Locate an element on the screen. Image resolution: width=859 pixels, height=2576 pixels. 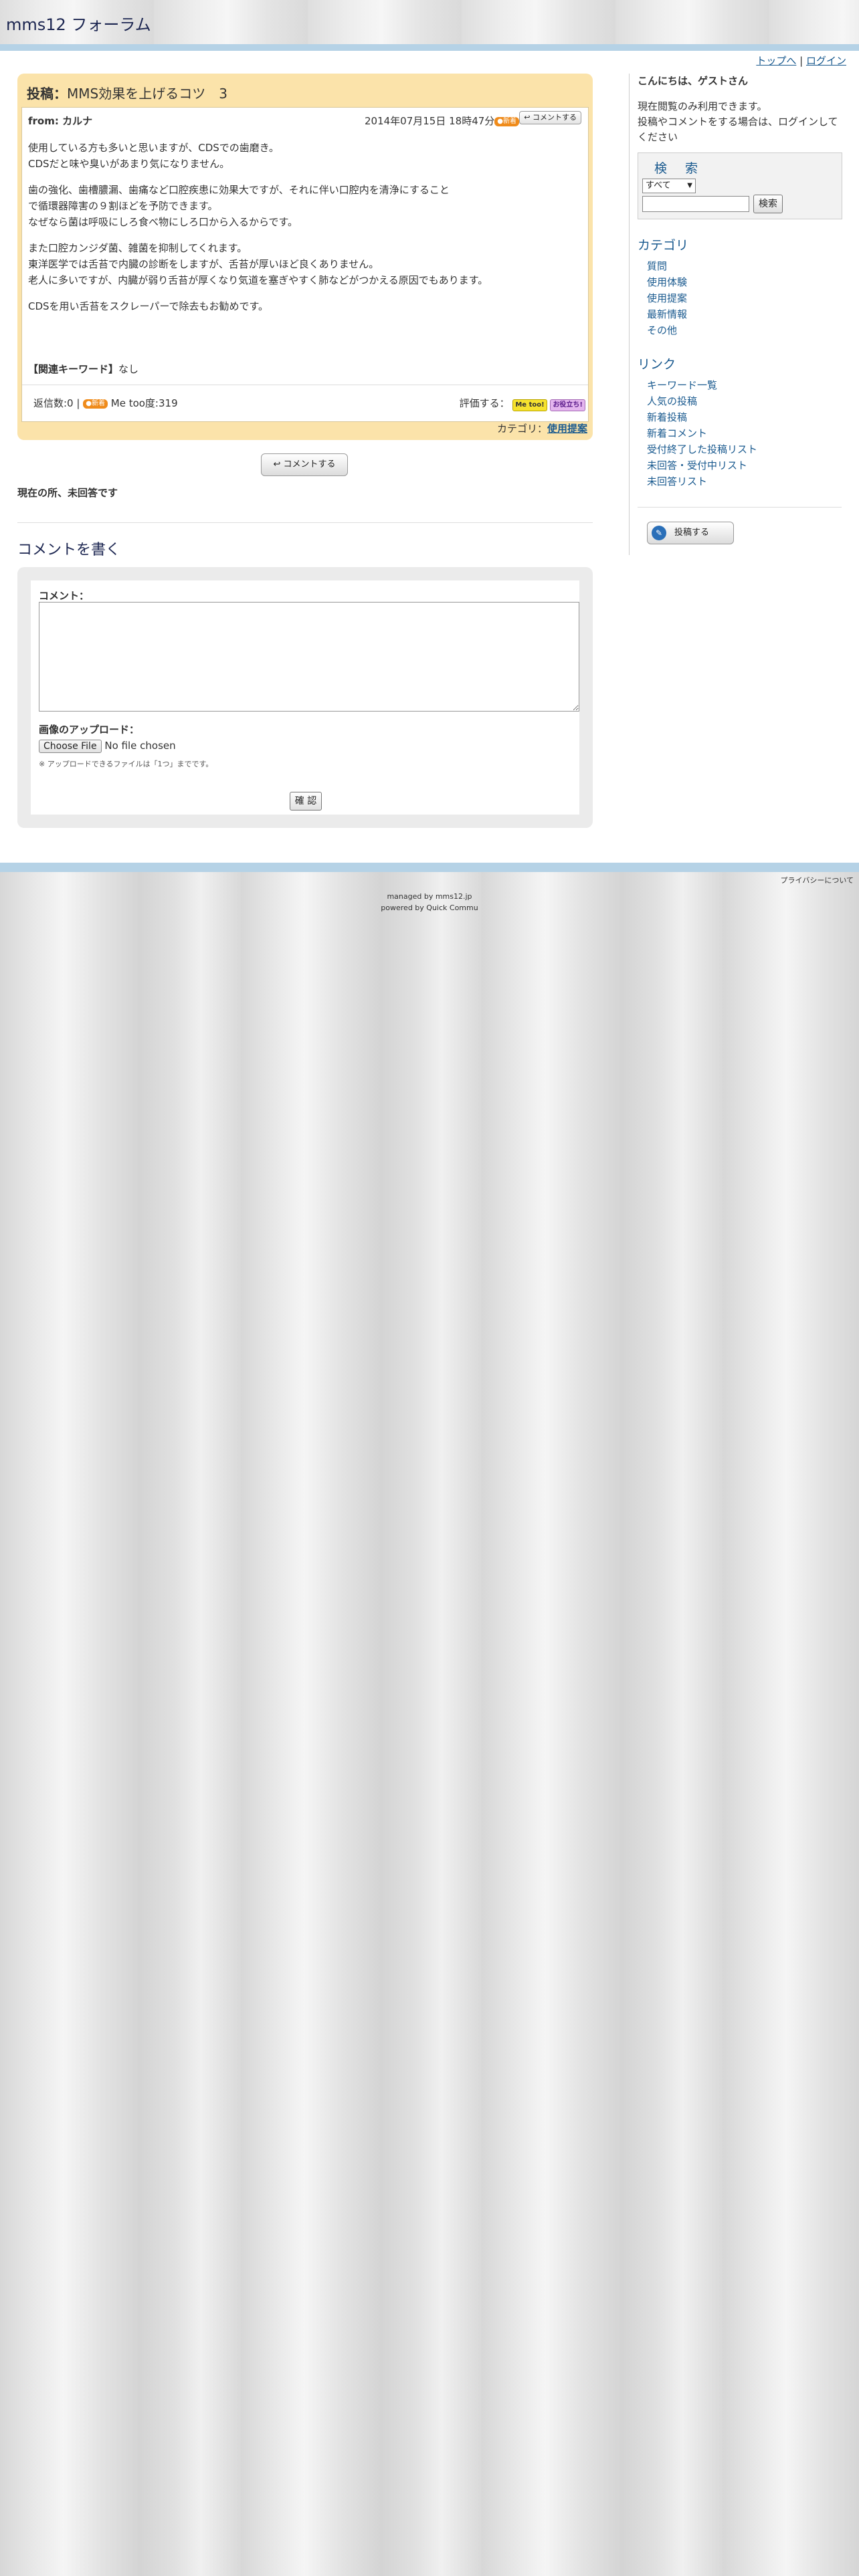
link-item-link: 人気の投稿 is located at coordinates (672, 401).